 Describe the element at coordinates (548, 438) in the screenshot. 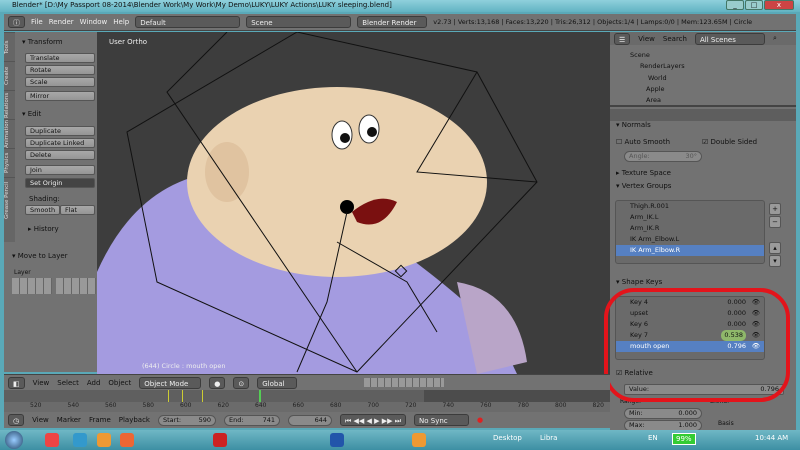

I see `libra-toolbar: Libra` at that location.